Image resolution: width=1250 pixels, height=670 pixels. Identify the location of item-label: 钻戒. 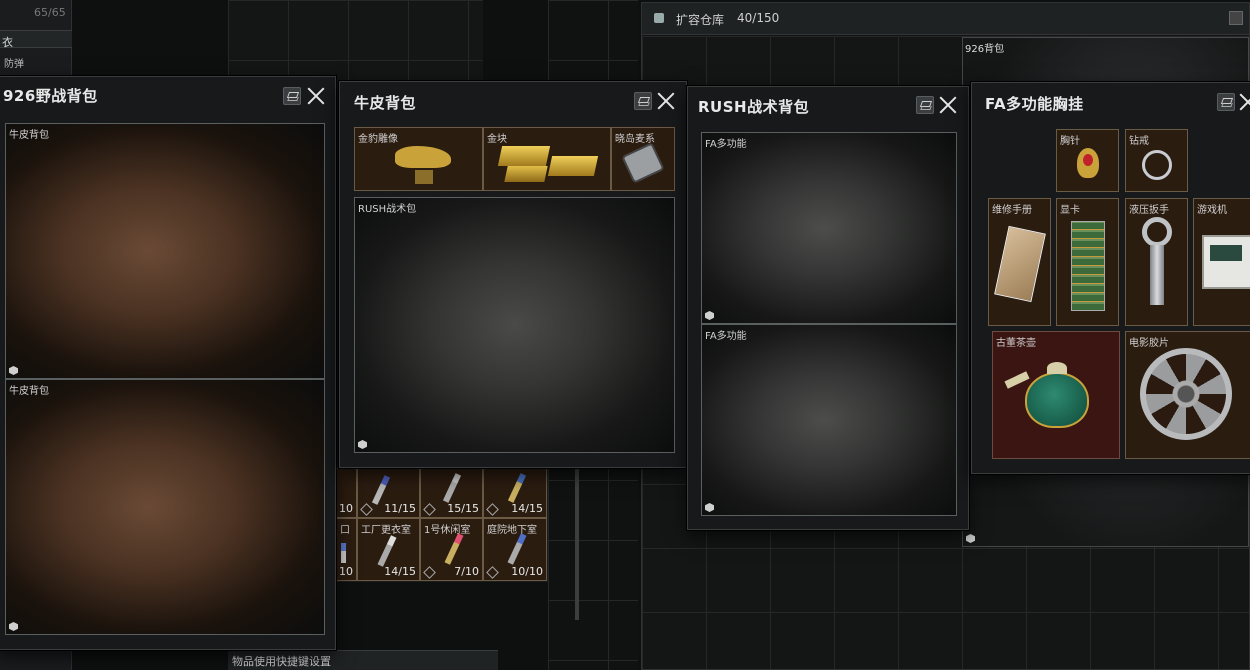
(1139, 141).